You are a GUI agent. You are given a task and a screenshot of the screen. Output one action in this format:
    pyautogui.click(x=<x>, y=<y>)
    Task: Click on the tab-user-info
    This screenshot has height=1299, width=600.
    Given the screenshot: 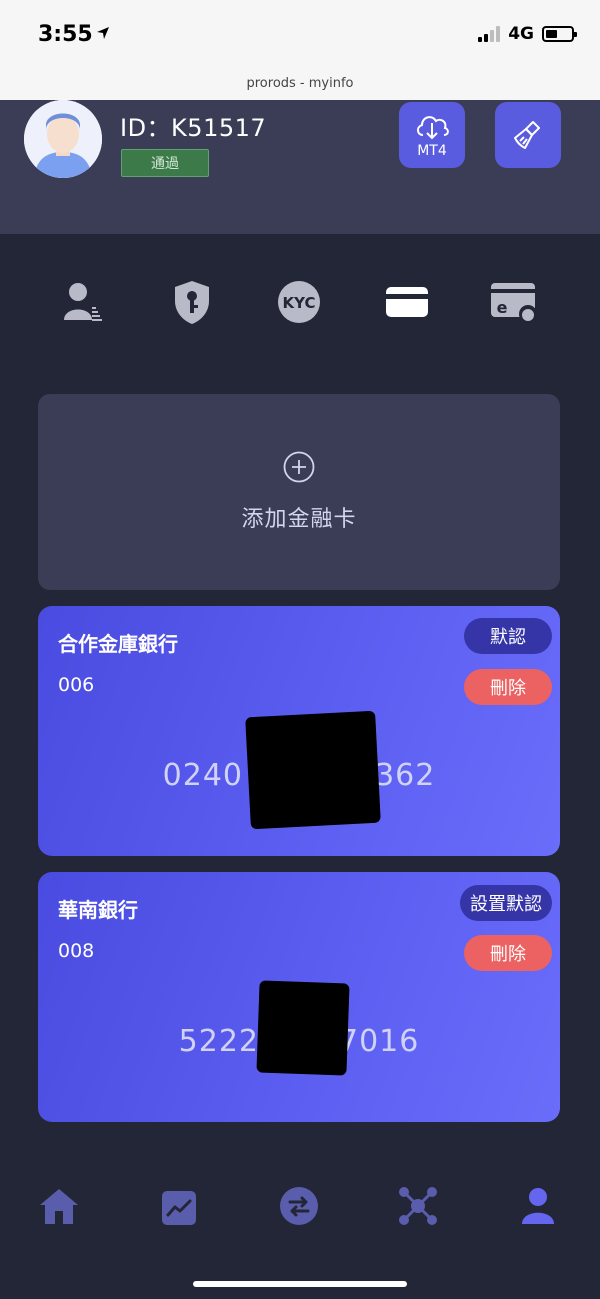 What is the action you would take?
    pyautogui.click(x=84, y=302)
    